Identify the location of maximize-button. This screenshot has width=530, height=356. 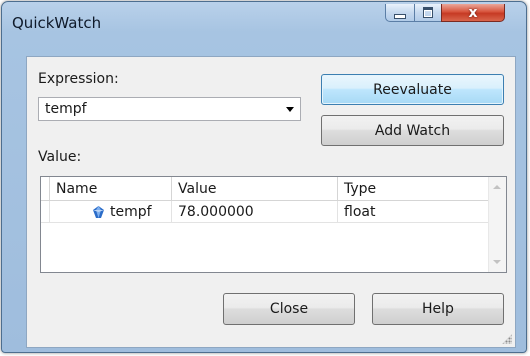
(428, 13).